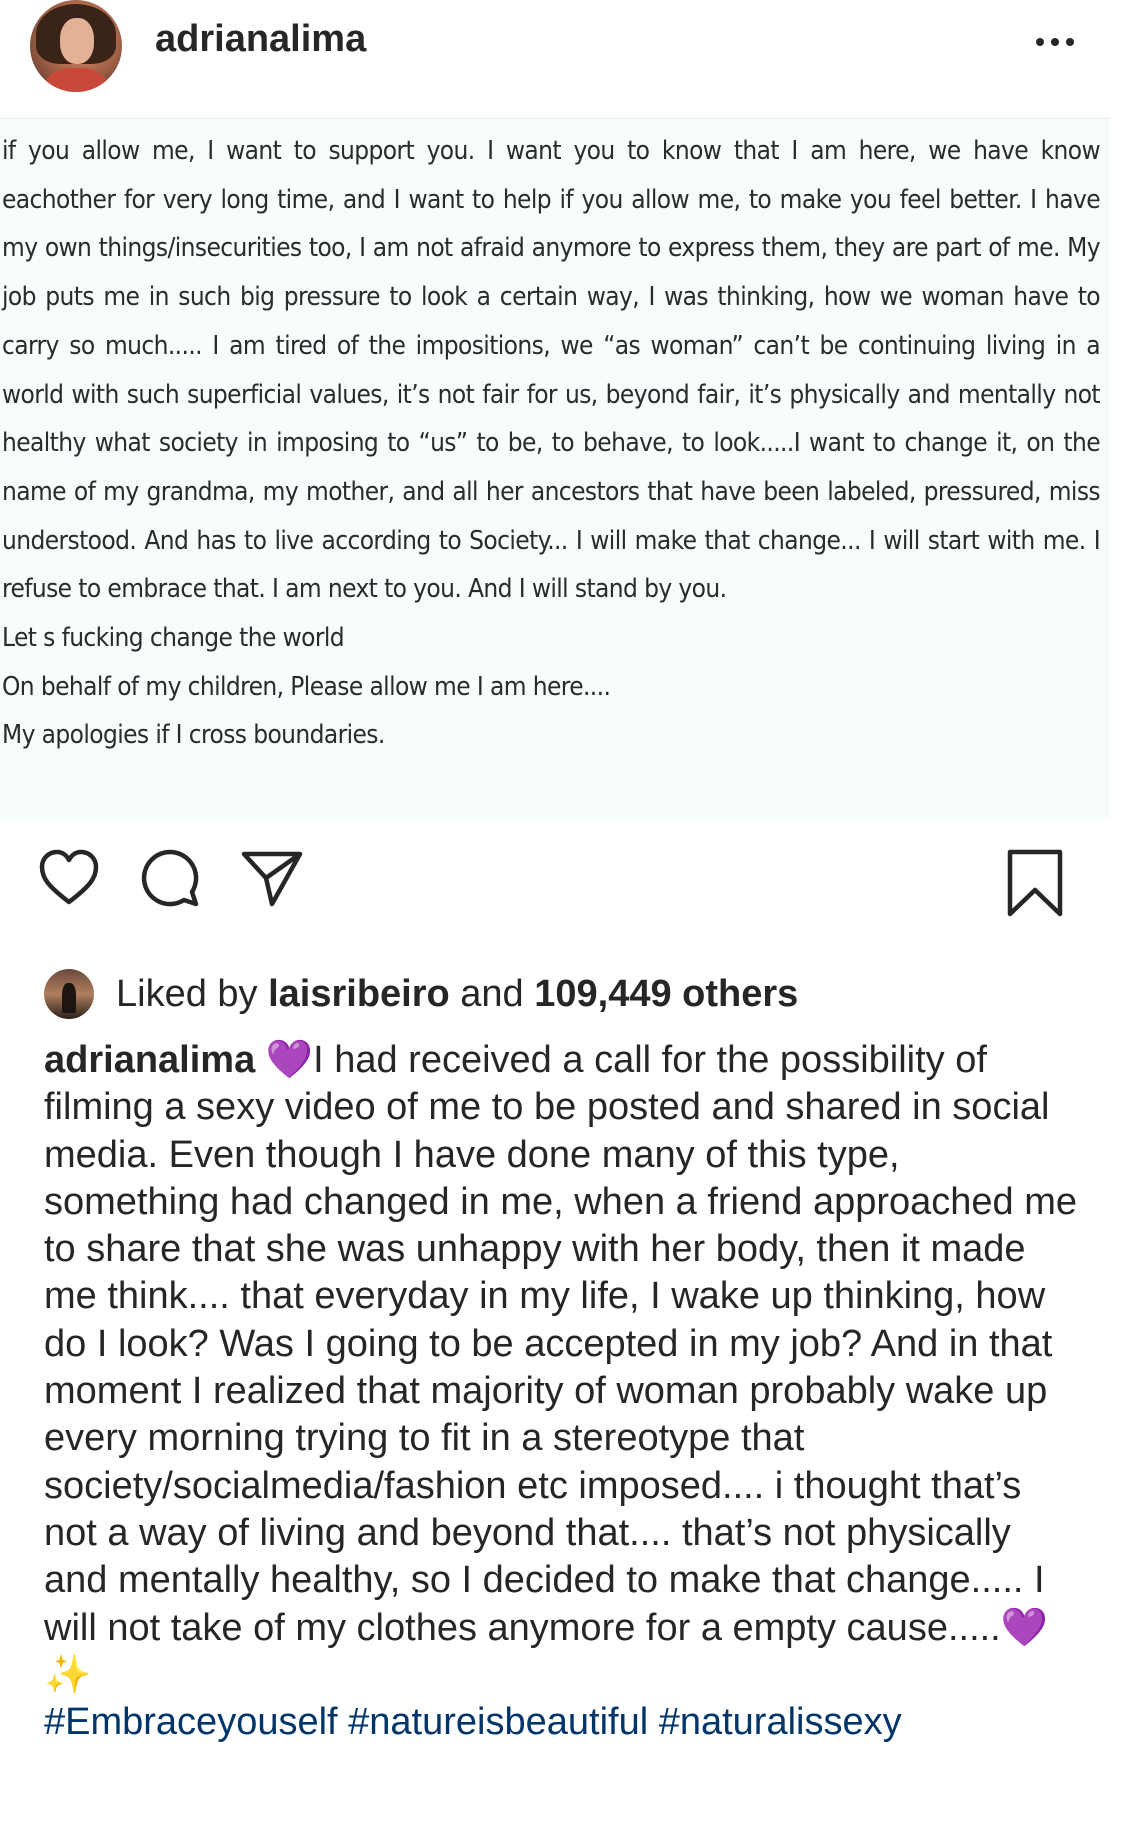 The height and width of the screenshot is (1829, 1125). I want to click on paper-plane-icon, so click(272, 879).